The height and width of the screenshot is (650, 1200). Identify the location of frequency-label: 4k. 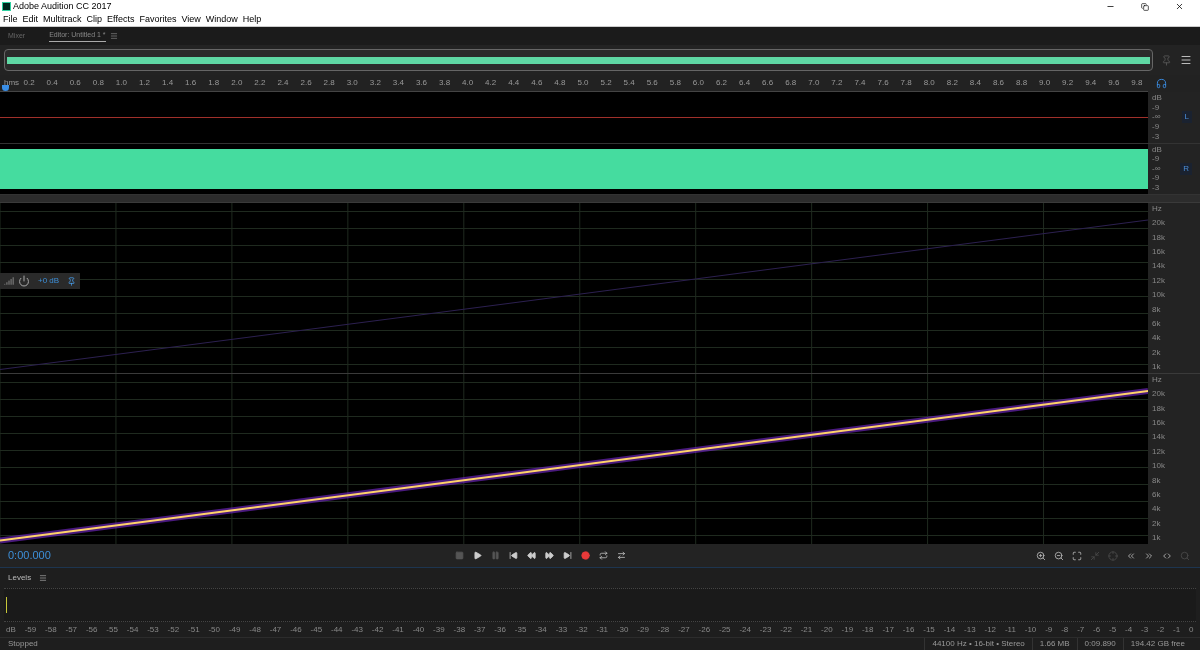
(1157, 338).